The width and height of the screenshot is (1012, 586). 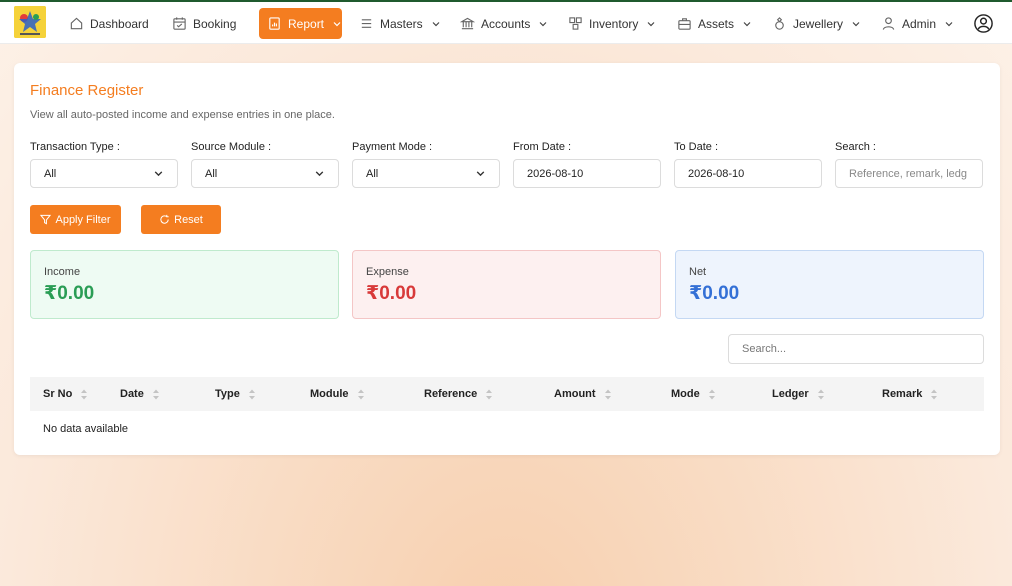 I want to click on column-header-remark: Remark, so click(x=910, y=394).